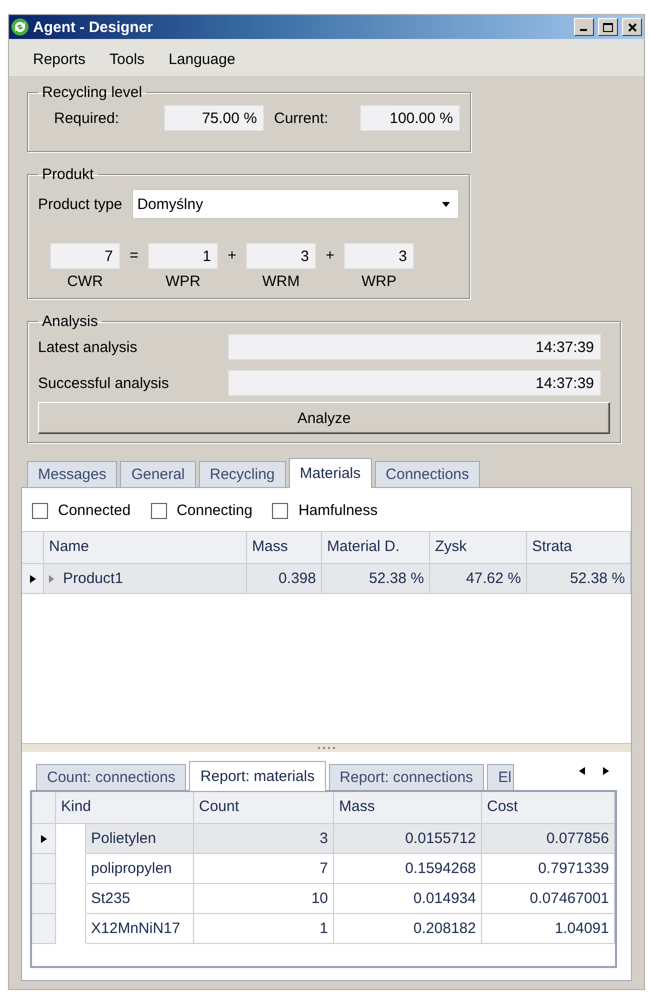 The height and width of the screenshot is (997, 649). What do you see at coordinates (72, 474) in the screenshot?
I see `tab: Messages` at bounding box center [72, 474].